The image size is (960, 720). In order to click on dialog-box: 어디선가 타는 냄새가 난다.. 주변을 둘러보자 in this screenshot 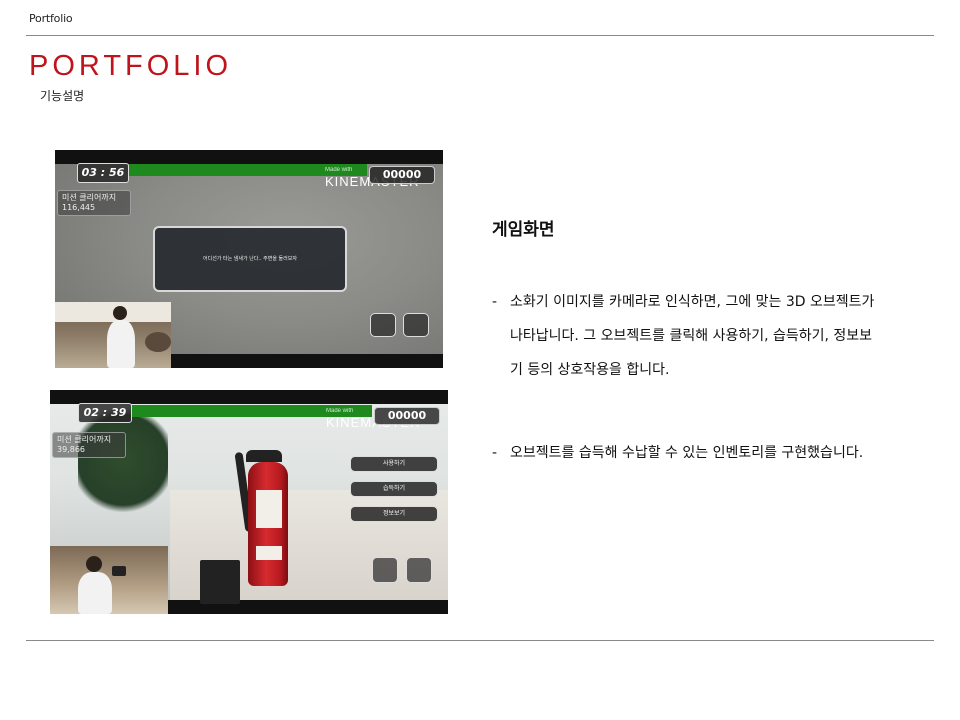, I will do `click(250, 259)`.